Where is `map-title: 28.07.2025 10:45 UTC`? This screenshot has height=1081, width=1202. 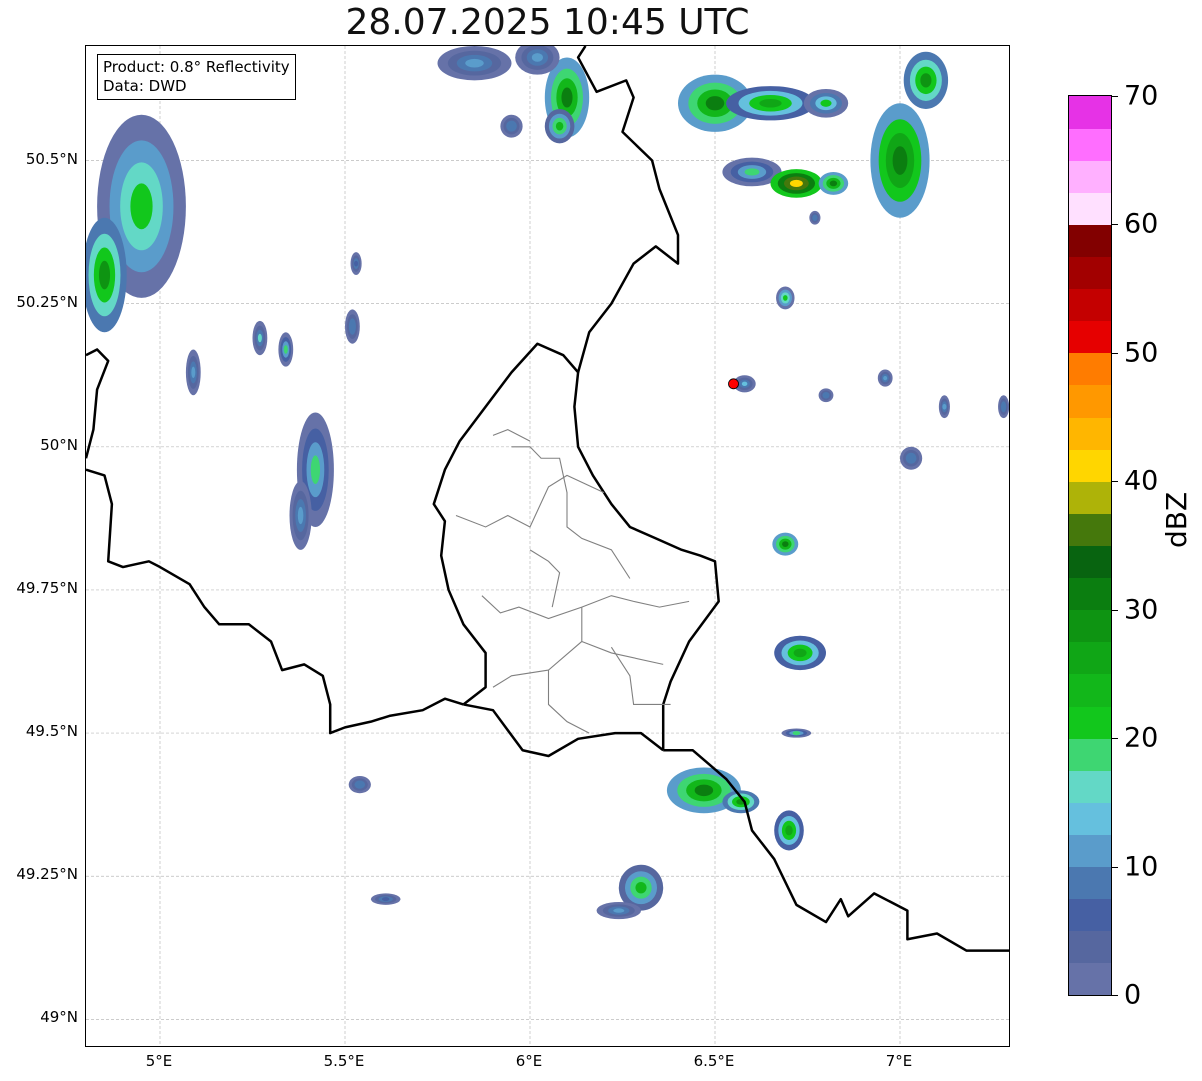 map-title: 28.07.2025 10:45 UTC is located at coordinates (547, 22).